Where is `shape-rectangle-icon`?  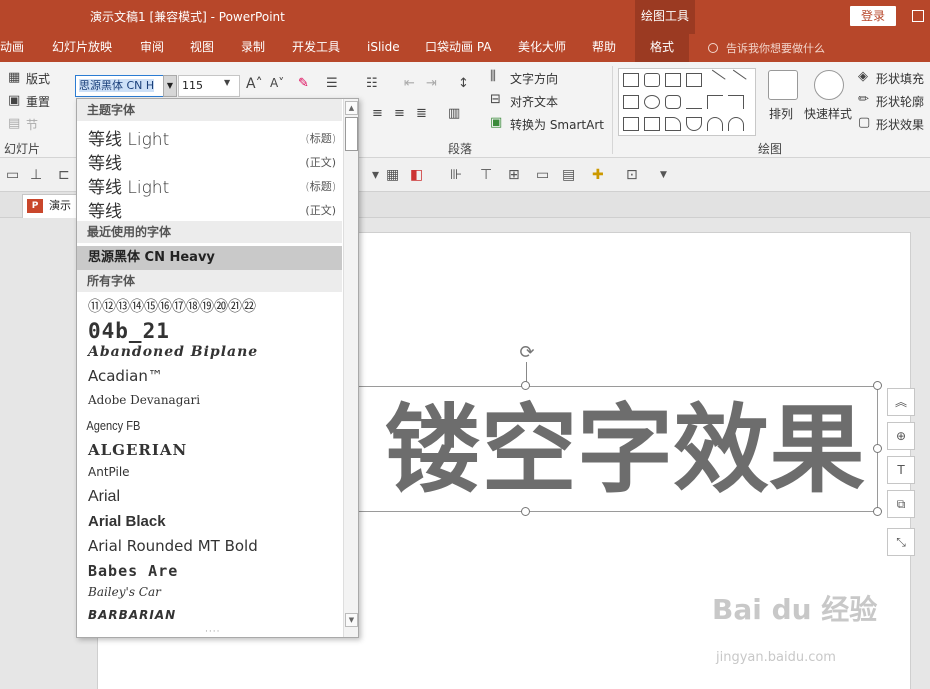 shape-rectangle-icon is located at coordinates (631, 80).